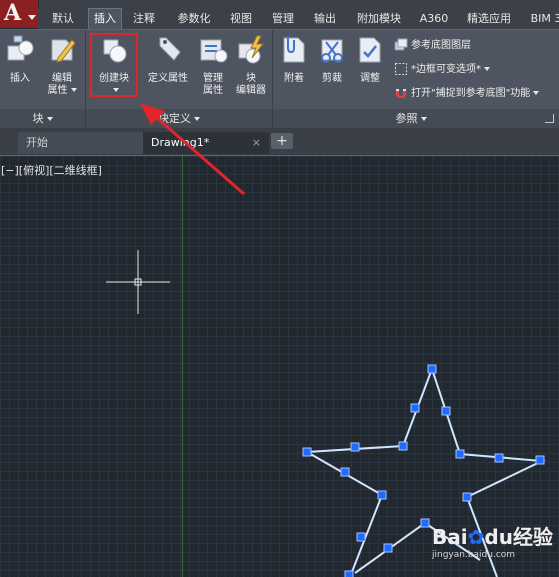 The image size is (559, 577). What do you see at coordinates (492, 537) in the screenshot?
I see `watermark-main: Bai✿du经验` at bounding box center [492, 537].